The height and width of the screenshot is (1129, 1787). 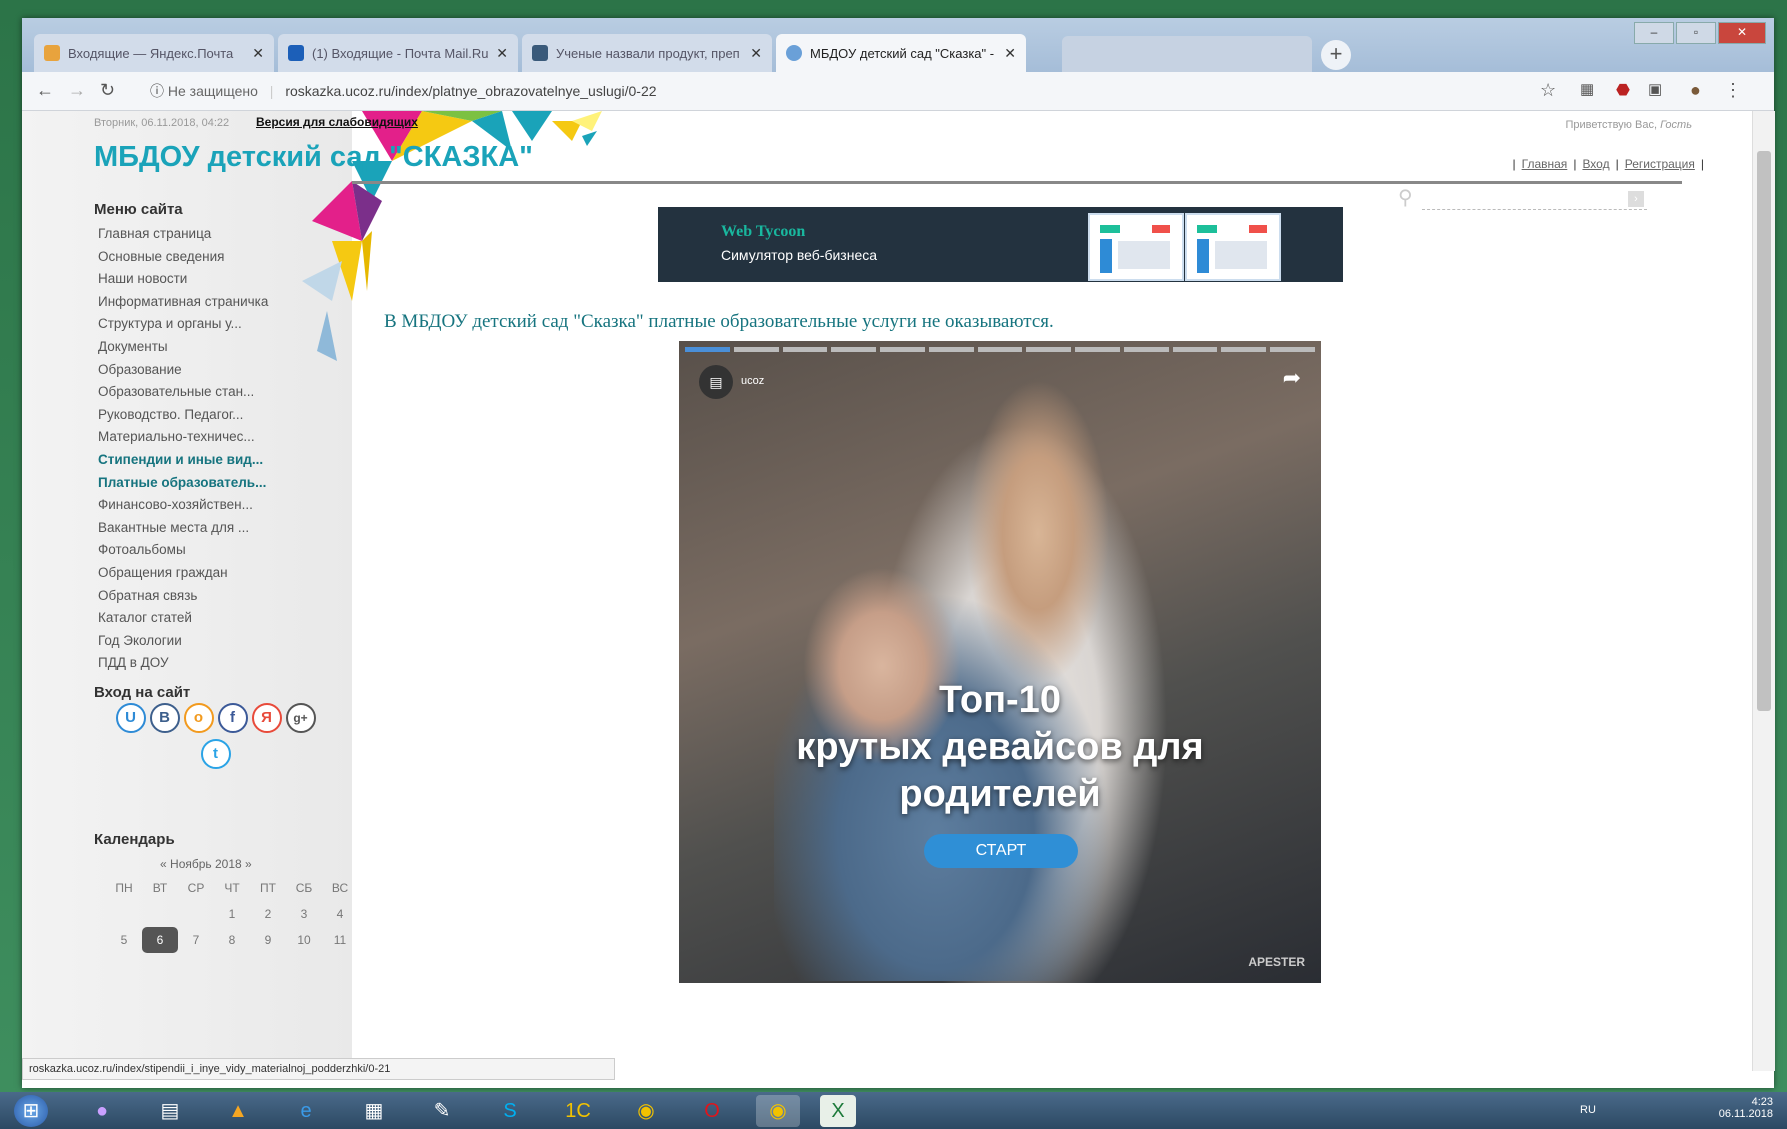 What do you see at coordinates (1292, 378) in the screenshot?
I see `share-icon: ➦` at bounding box center [1292, 378].